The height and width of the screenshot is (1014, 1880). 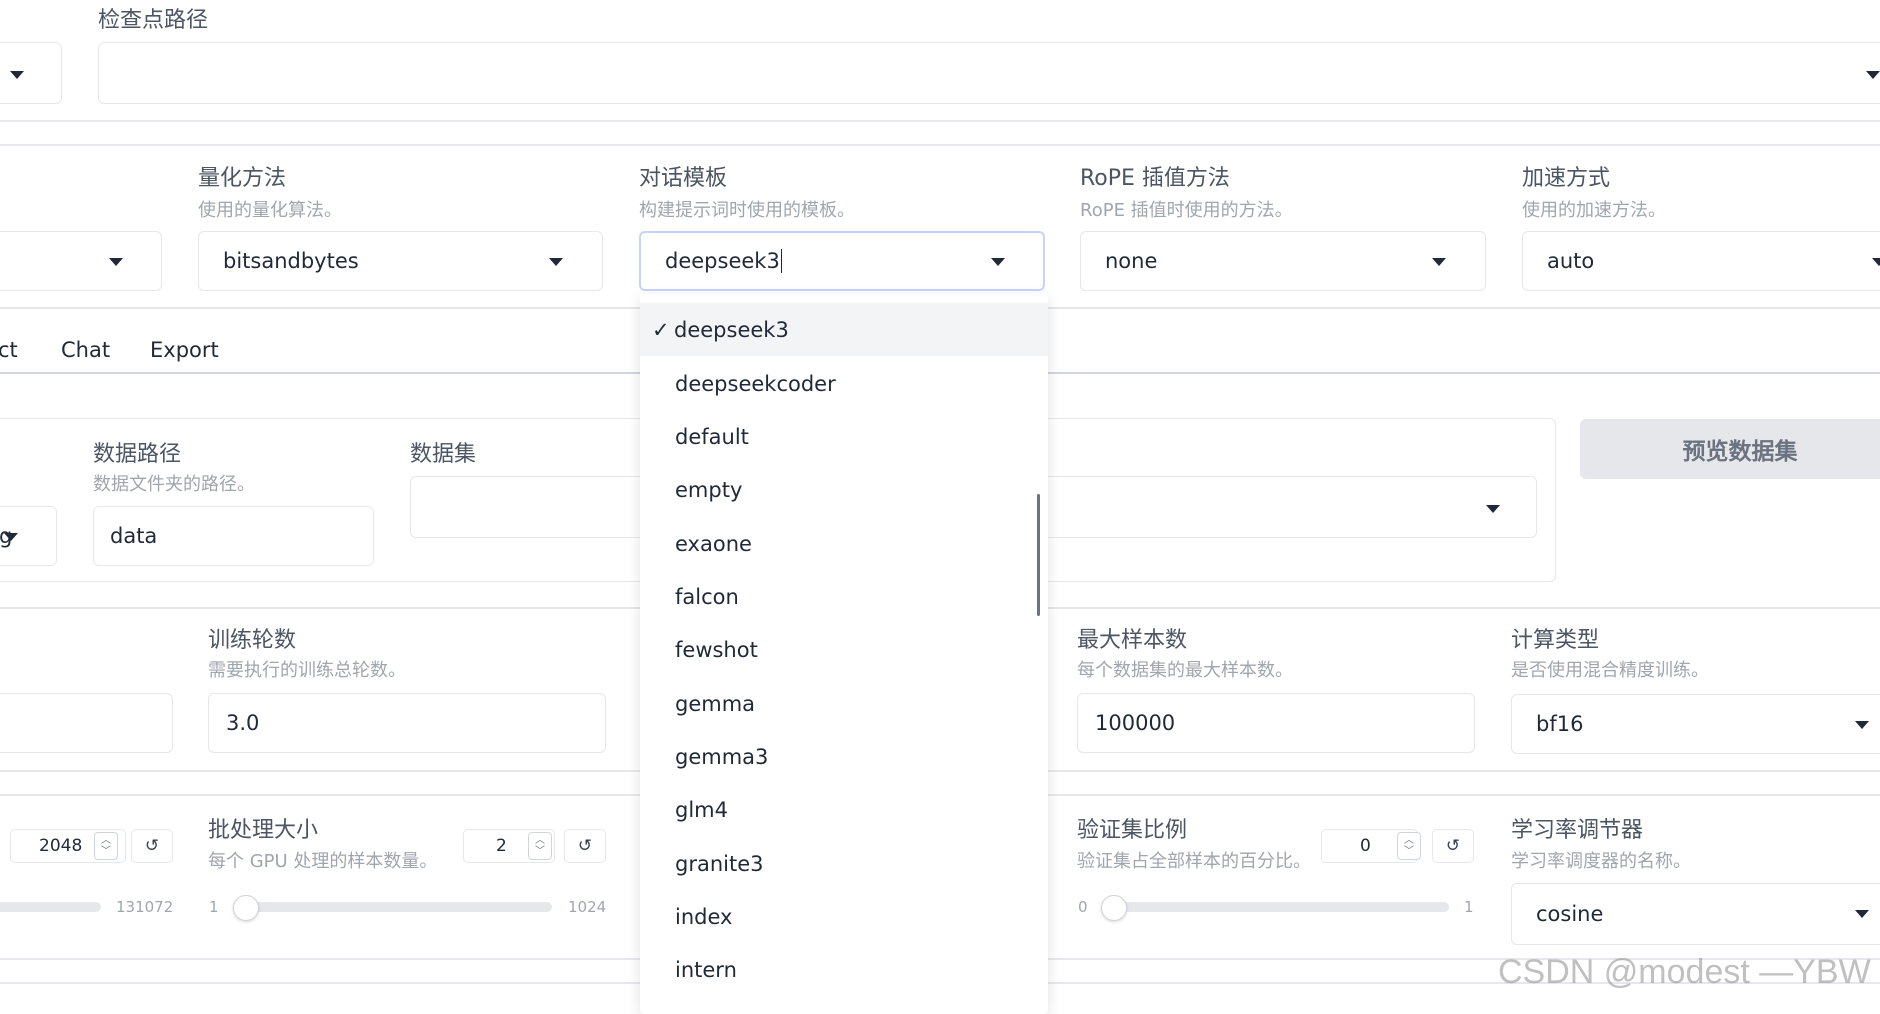 What do you see at coordinates (701, 809) in the screenshot?
I see `option-label: glm4` at bounding box center [701, 809].